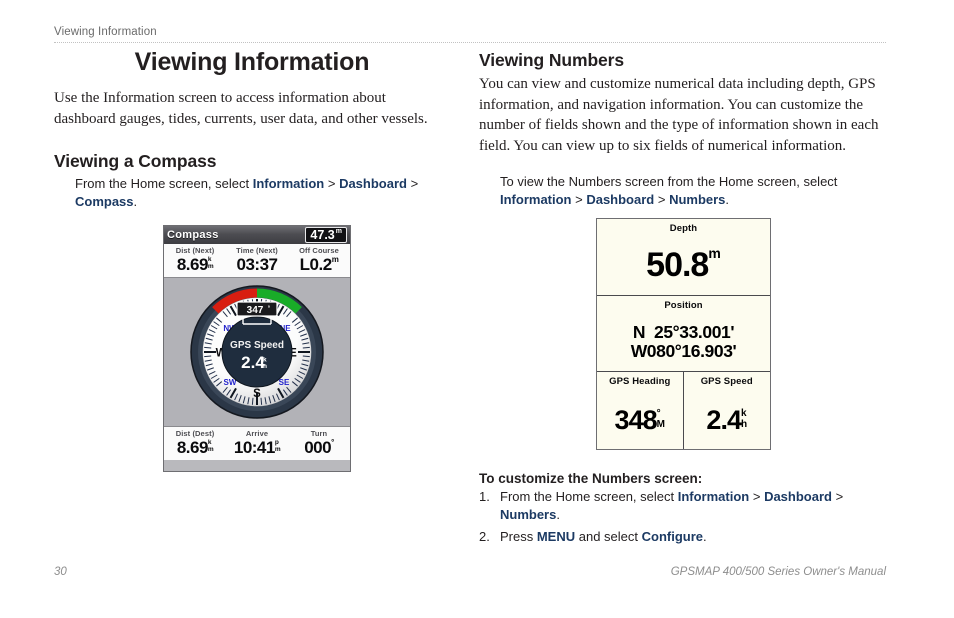  What do you see at coordinates (284, 382) in the screenshot?
I see `intercardinal-se: SE` at bounding box center [284, 382].